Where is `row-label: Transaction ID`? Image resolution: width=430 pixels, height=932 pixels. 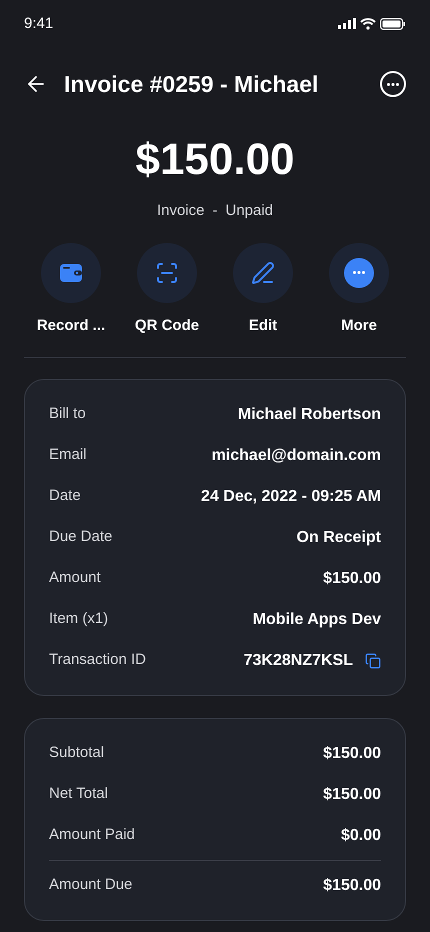
row-label: Transaction ID is located at coordinates (97, 660).